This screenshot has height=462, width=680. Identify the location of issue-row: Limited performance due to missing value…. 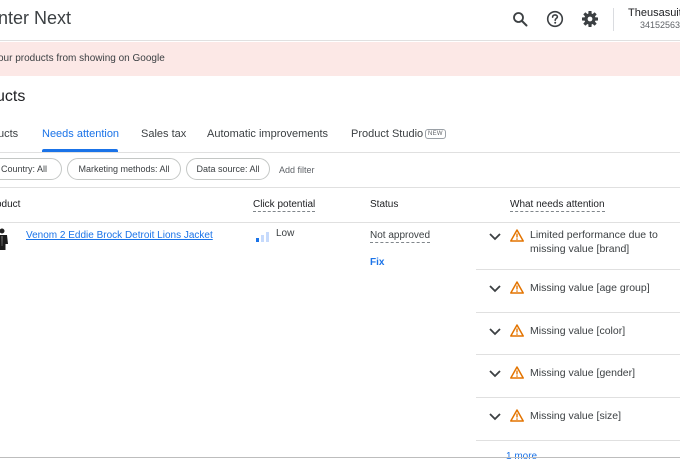
(578, 248).